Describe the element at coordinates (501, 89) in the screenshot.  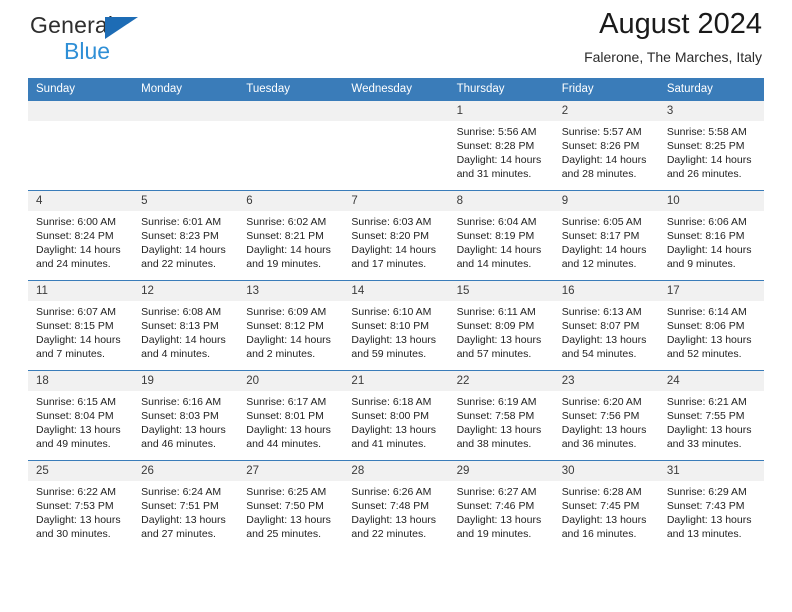
I see `weekday-header-thursday: Thursday` at that location.